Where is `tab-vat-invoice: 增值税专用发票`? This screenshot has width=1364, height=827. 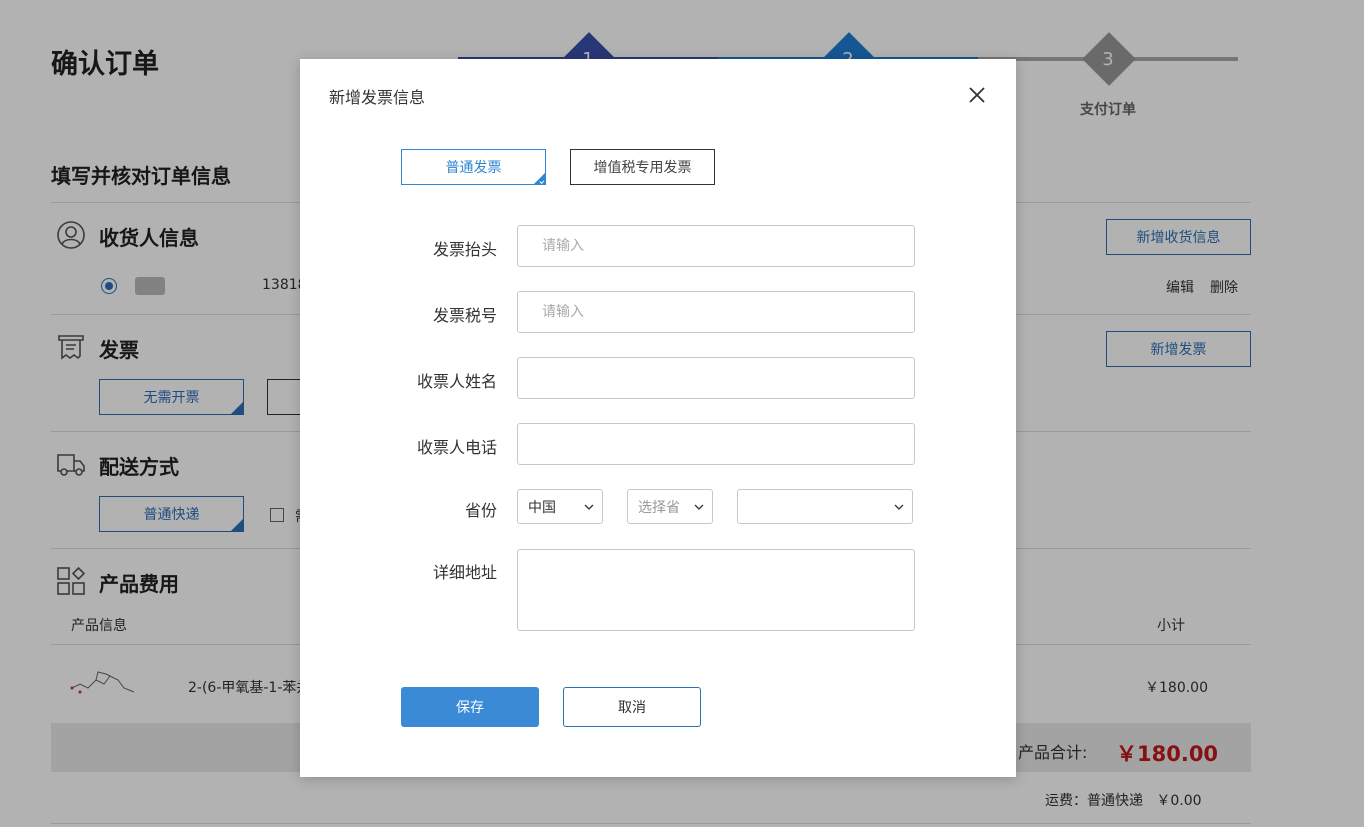 tab-vat-invoice: 增值税专用发票 is located at coordinates (642, 167).